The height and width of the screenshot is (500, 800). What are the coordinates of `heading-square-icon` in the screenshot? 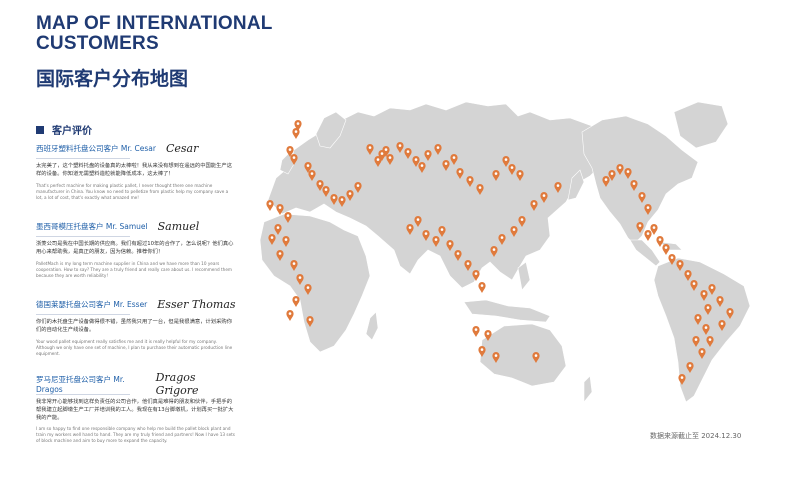 It's located at (40, 129).